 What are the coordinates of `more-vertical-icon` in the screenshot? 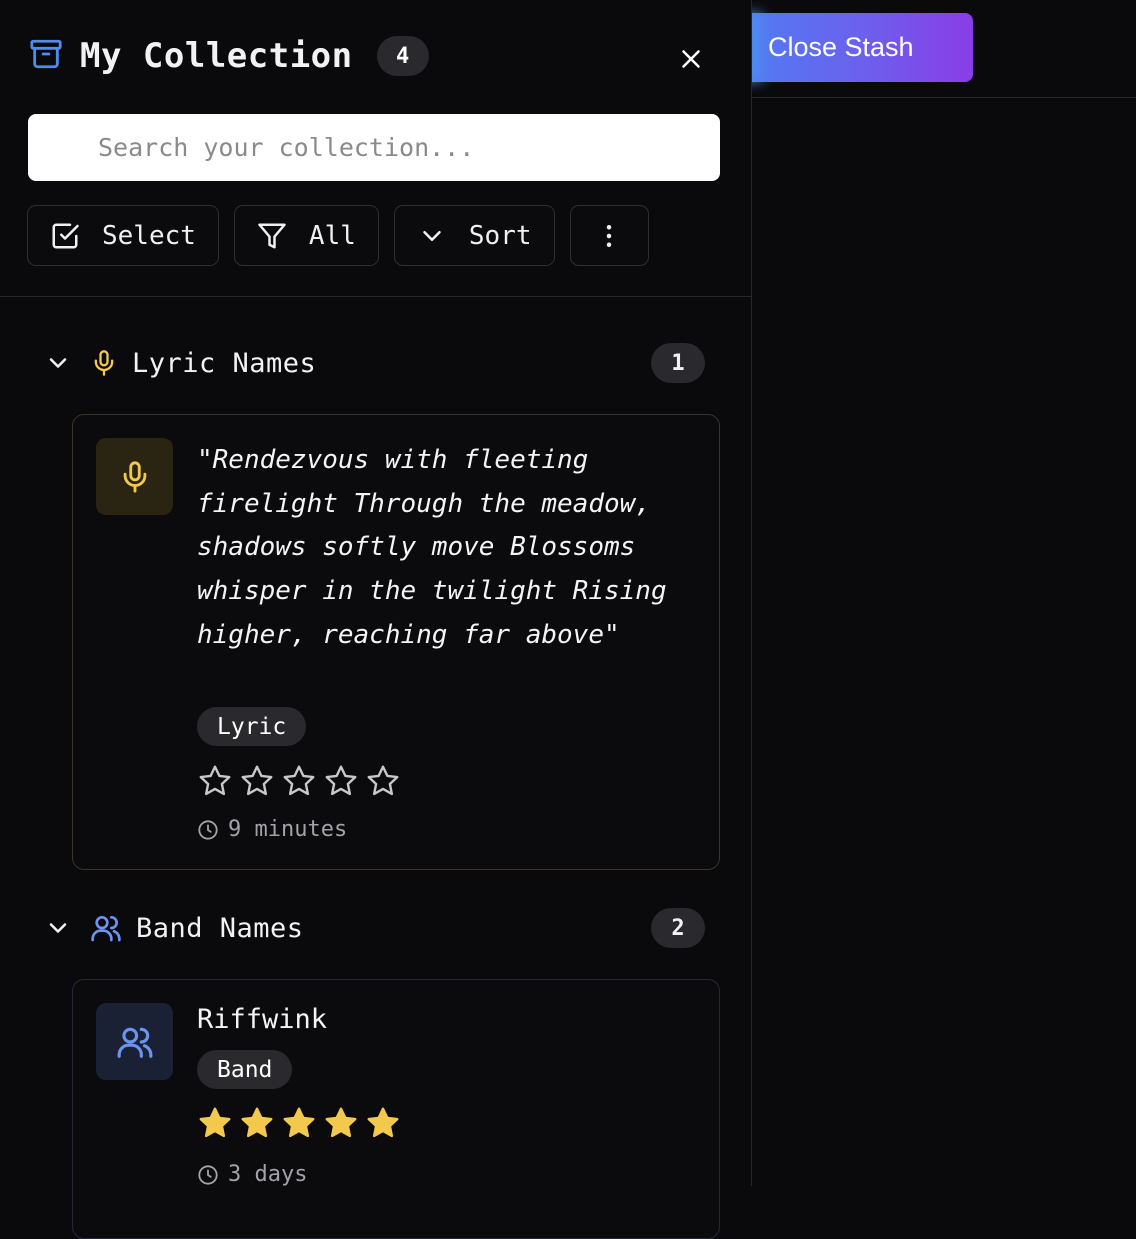 It's located at (609, 235).